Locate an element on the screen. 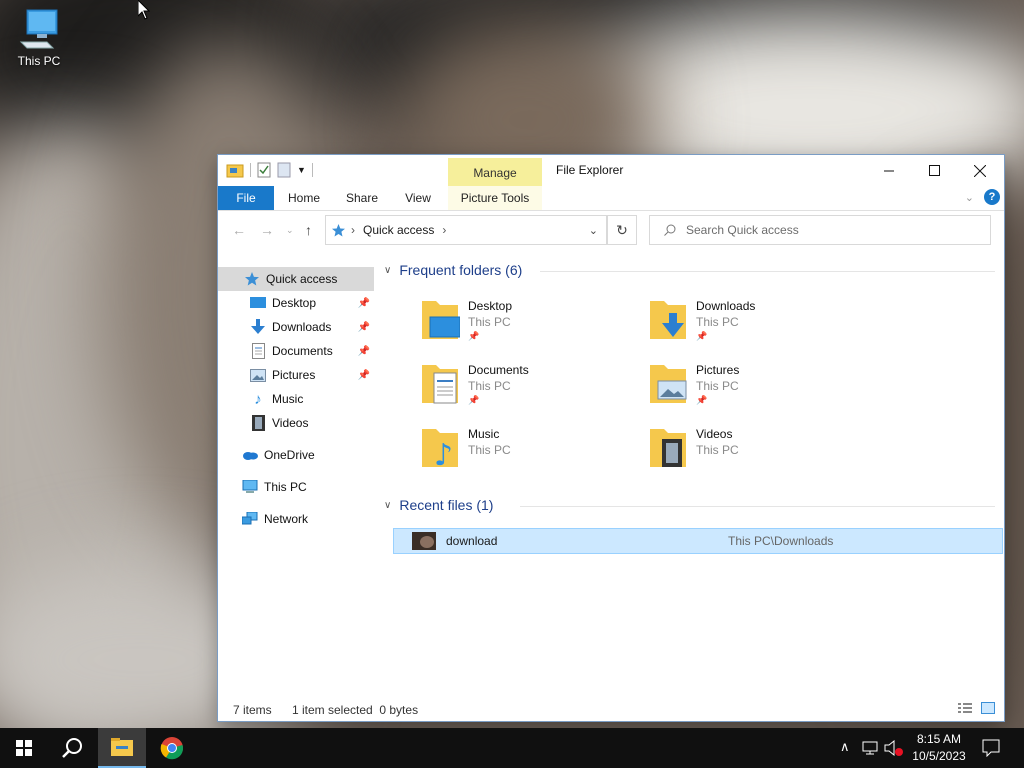 This screenshot has height=768, width=1024. sidebar-item-videos: Videos is located at coordinates (296, 423).